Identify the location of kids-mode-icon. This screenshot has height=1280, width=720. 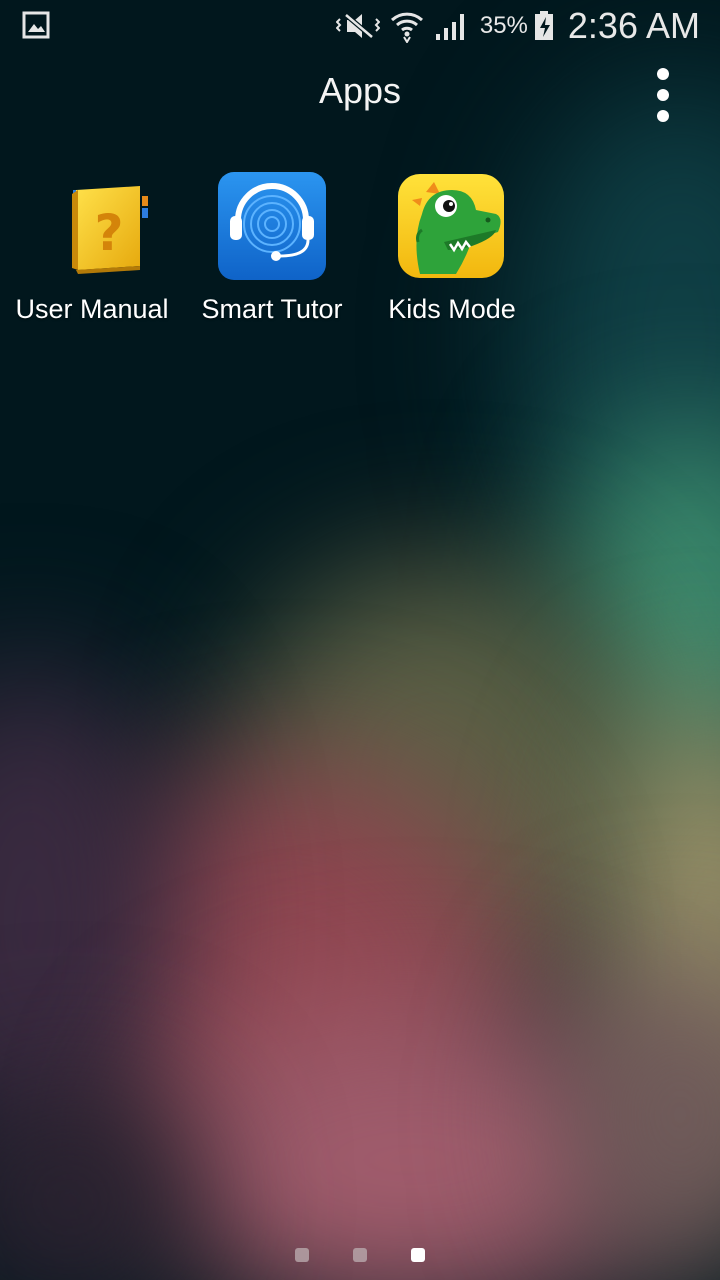
(452, 226).